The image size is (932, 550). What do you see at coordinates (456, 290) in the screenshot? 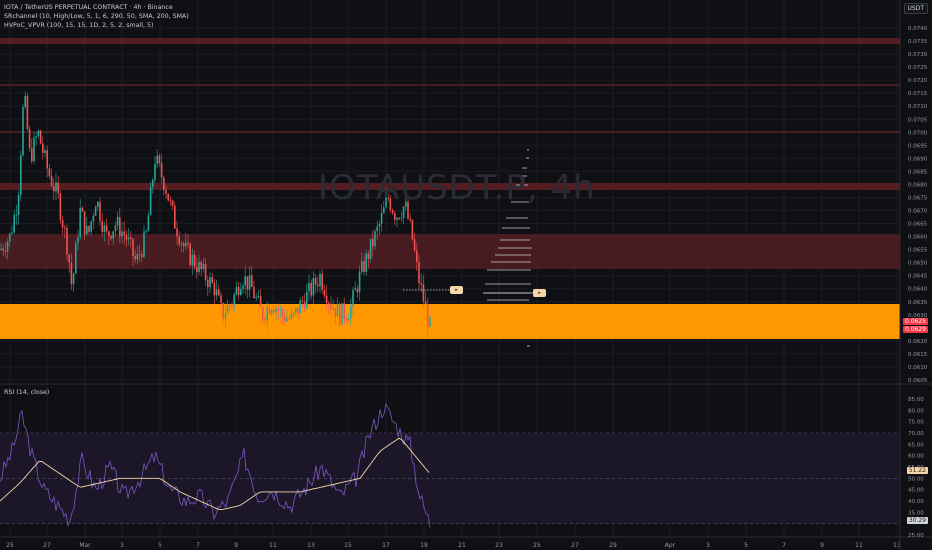
I see `marker-tag-1: ▸` at bounding box center [456, 290].